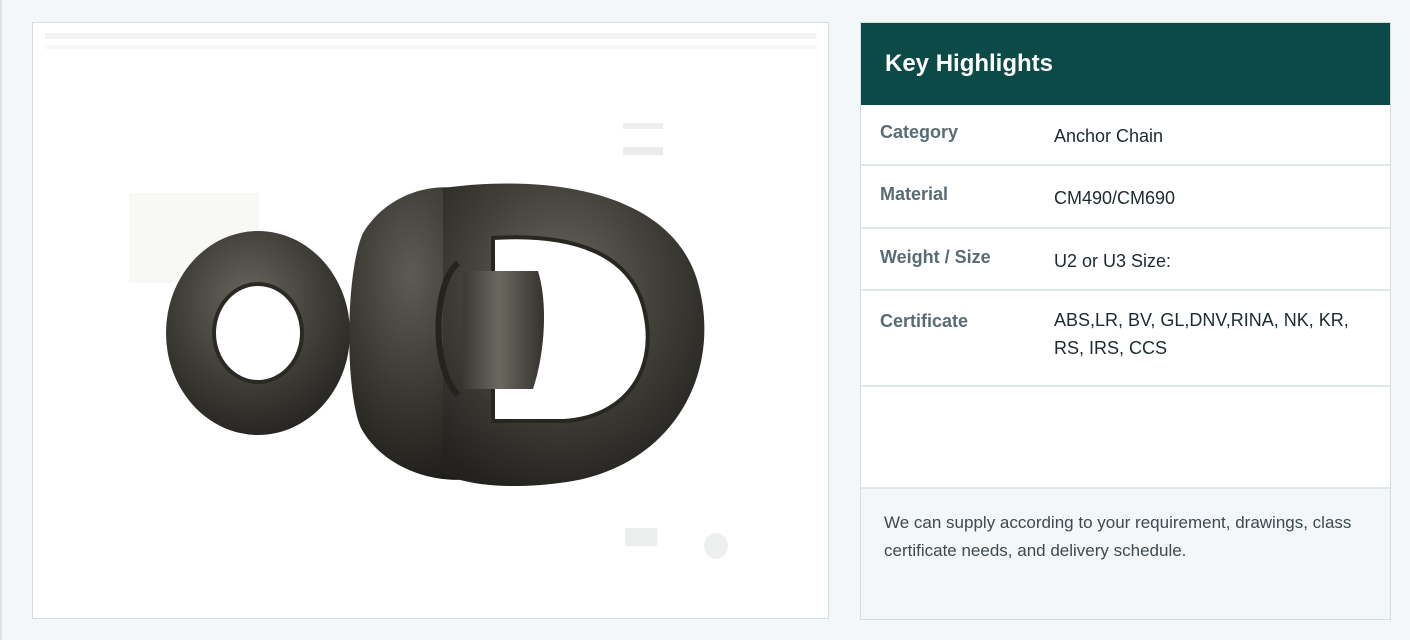 The height and width of the screenshot is (640, 1410). What do you see at coordinates (919, 132) in the screenshot?
I see `highlight-label: Category` at bounding box center [919, 132].